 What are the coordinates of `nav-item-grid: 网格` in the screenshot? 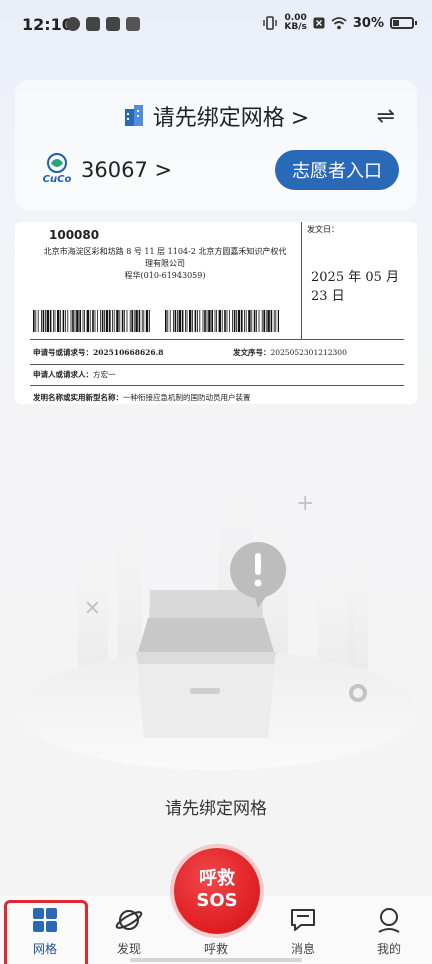 It's located at (45, 932).